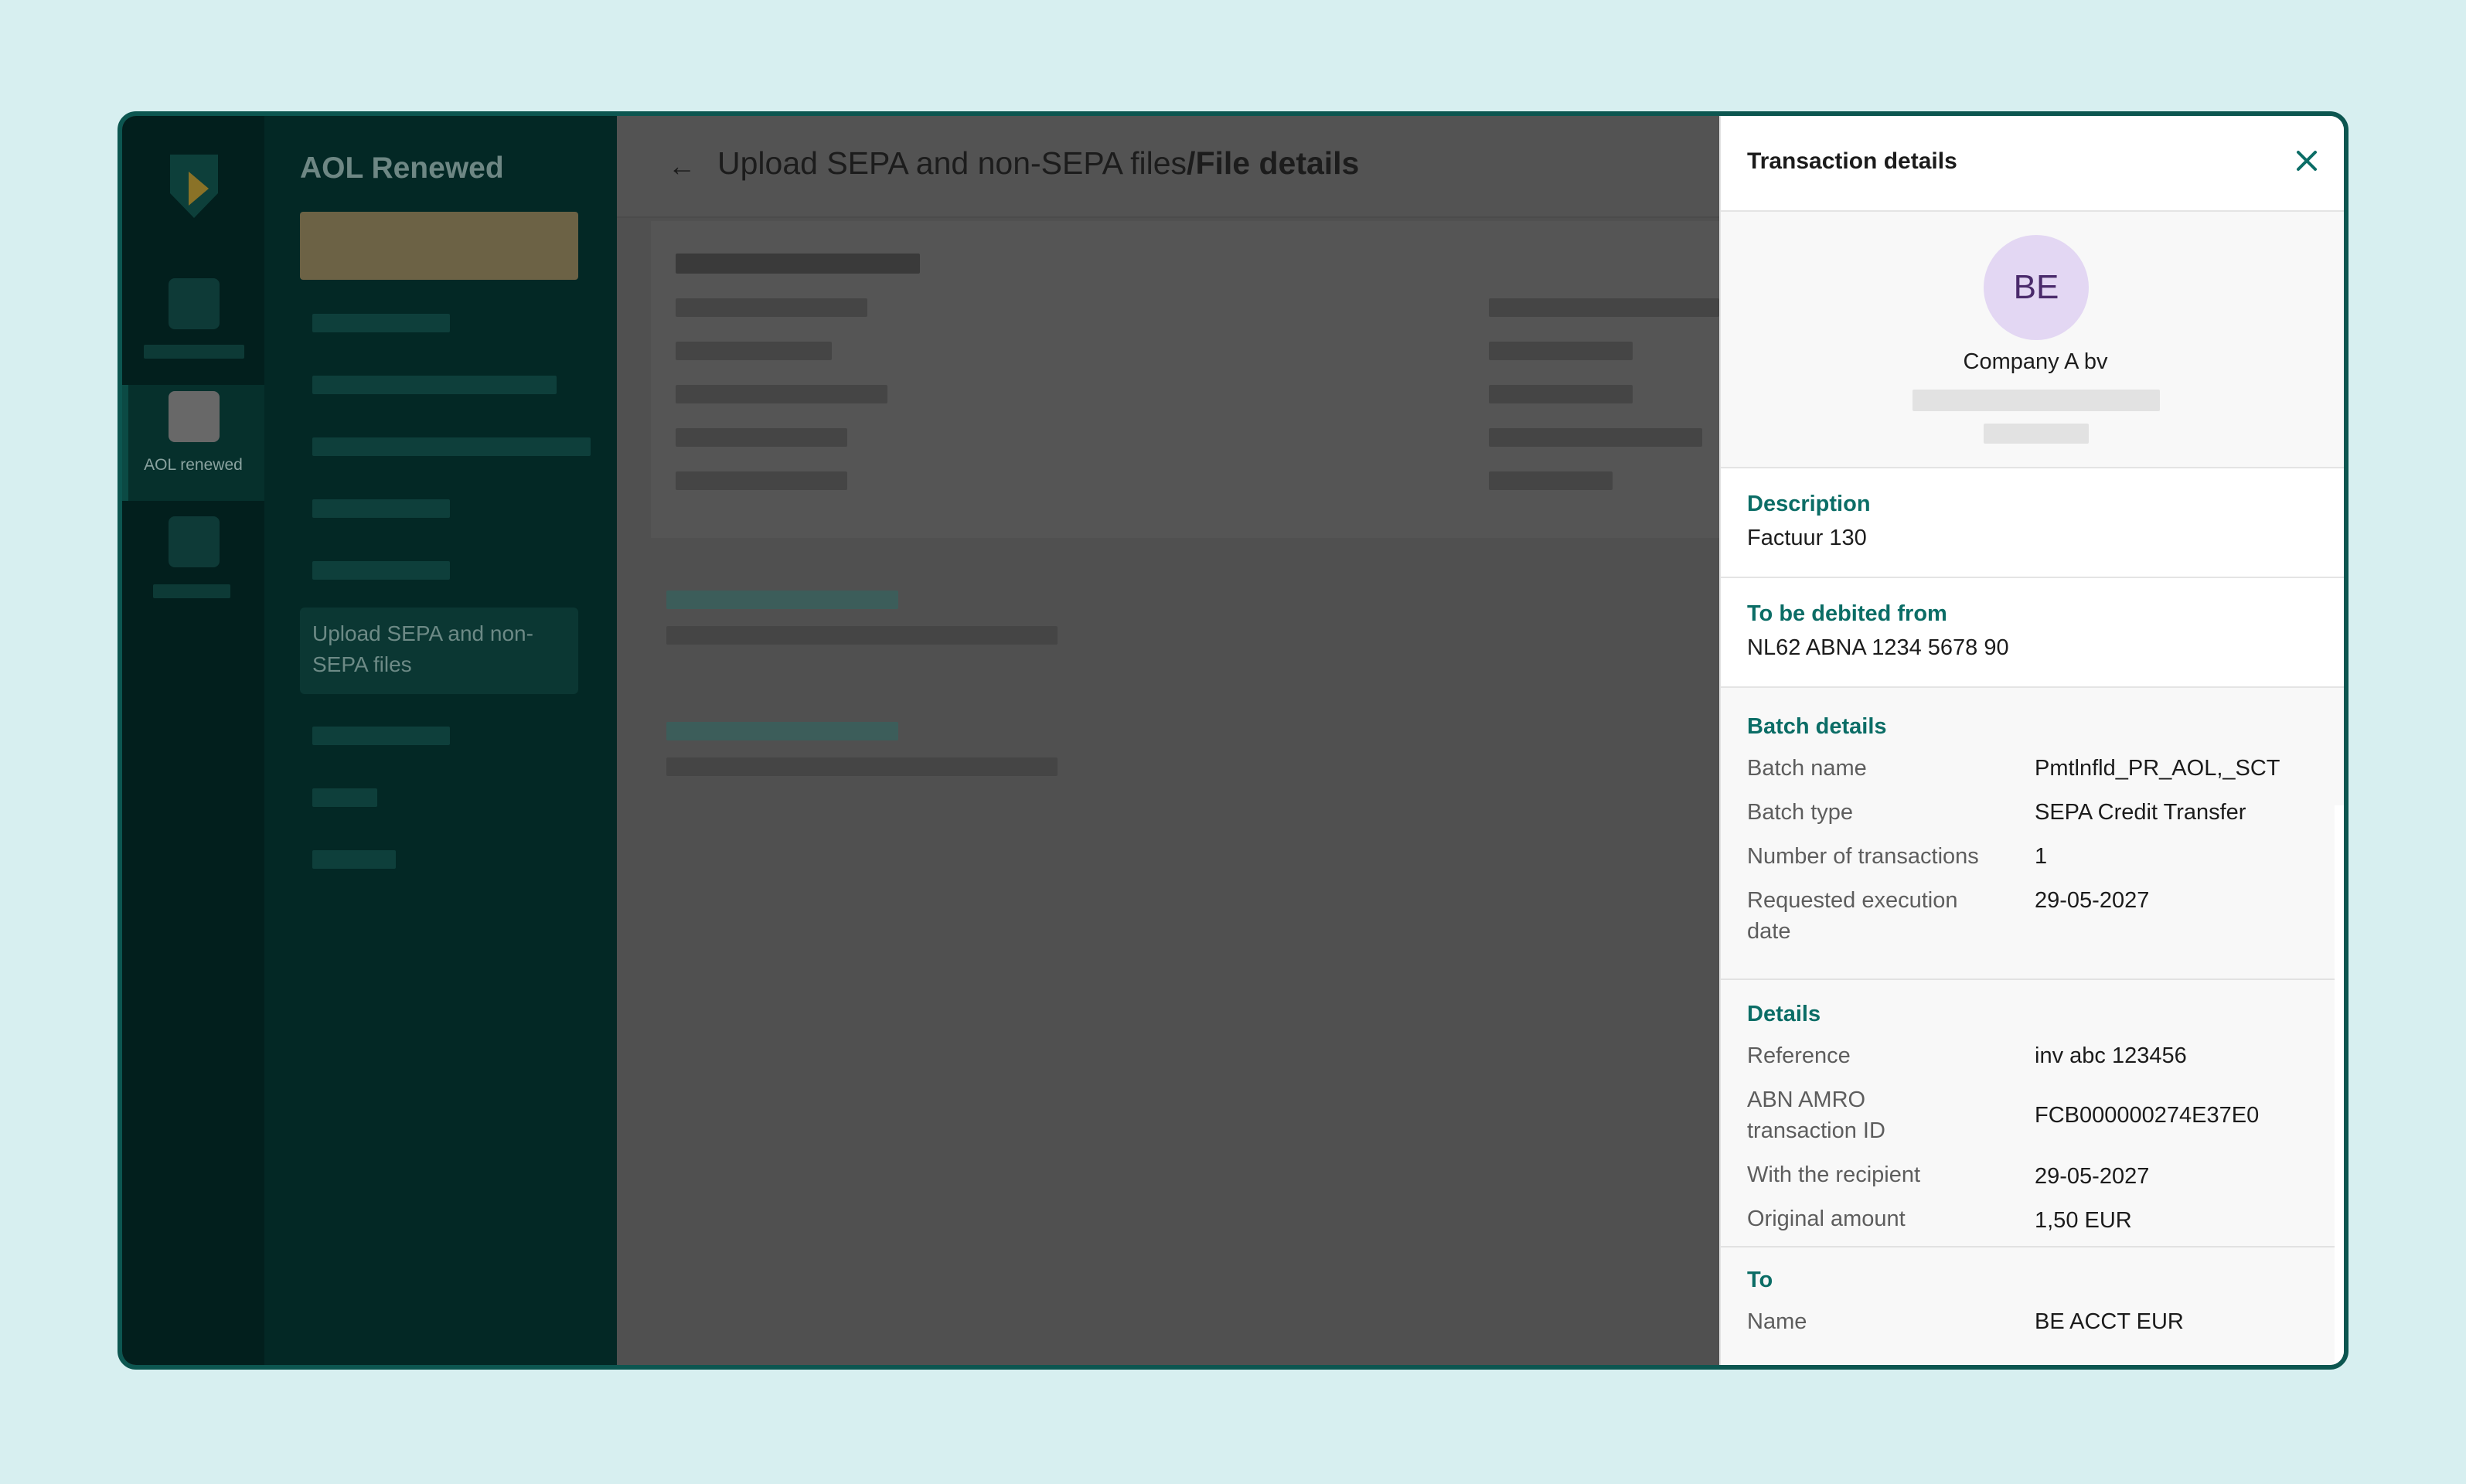 This screenshot has width=2466, height=1484. I want to click on primary-action-button, so click(439, 246).